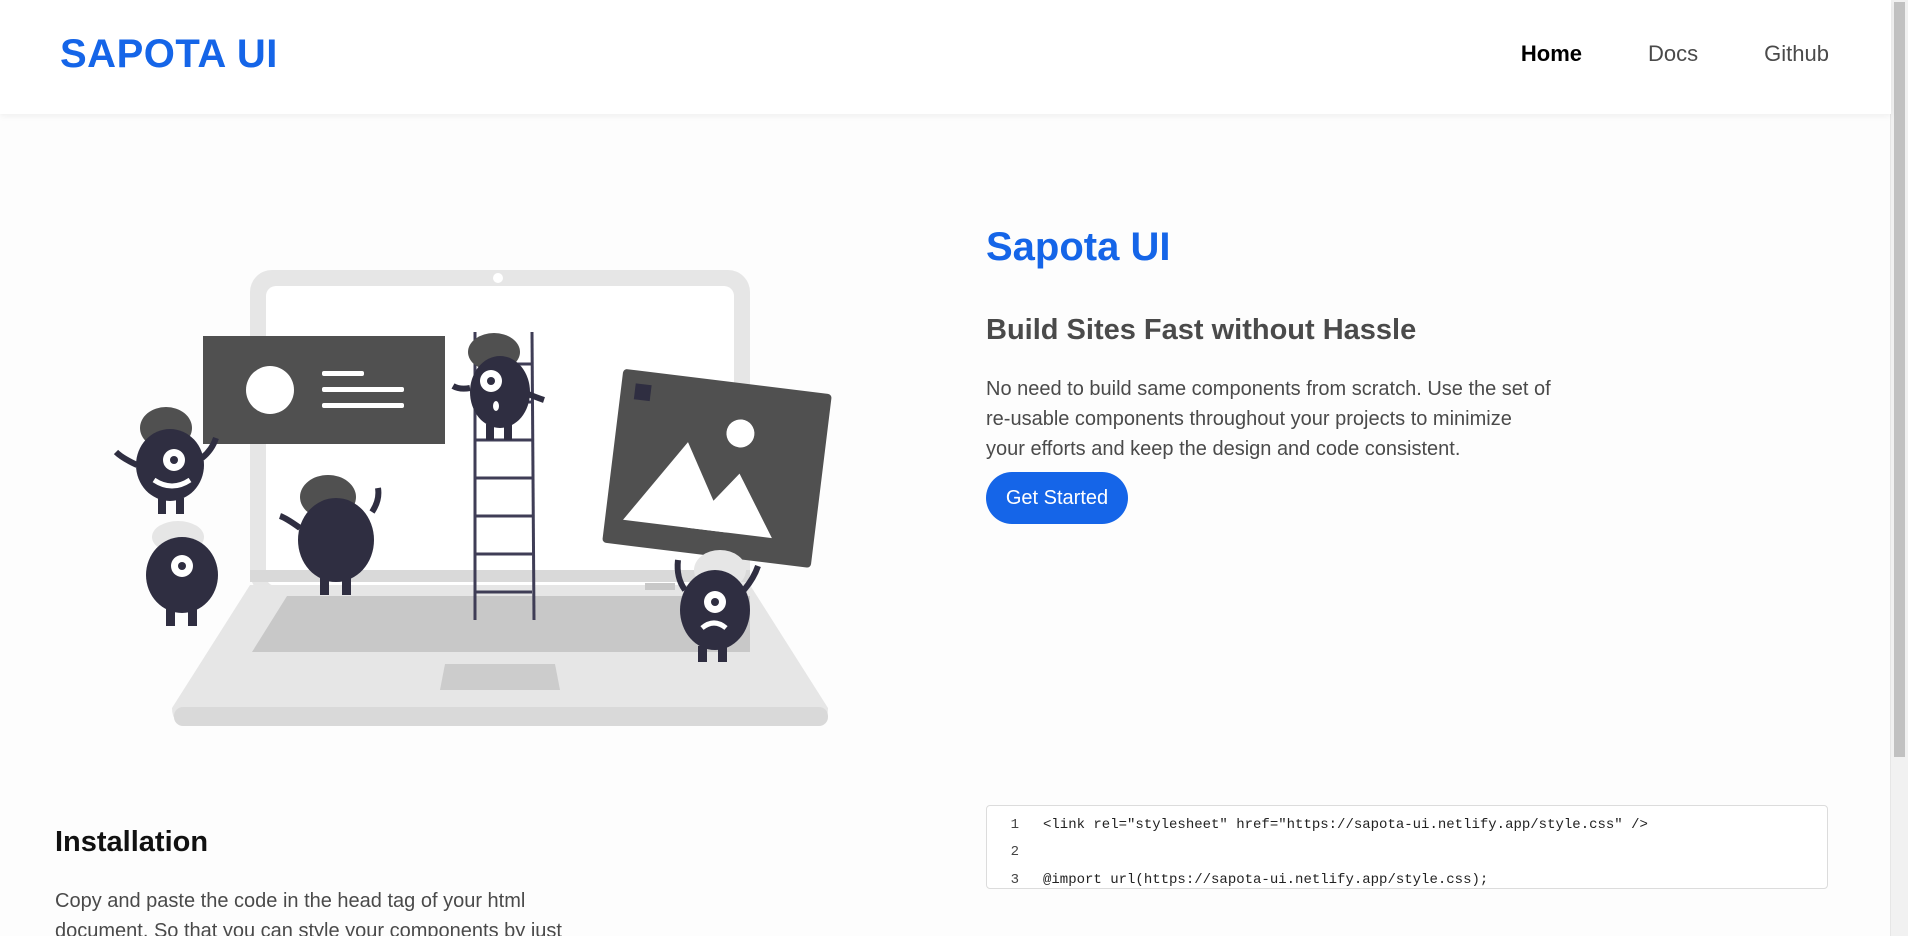  Describe the element at coordinates (1407, 853) in the screenshot. I see `code-line: 2` at that location.